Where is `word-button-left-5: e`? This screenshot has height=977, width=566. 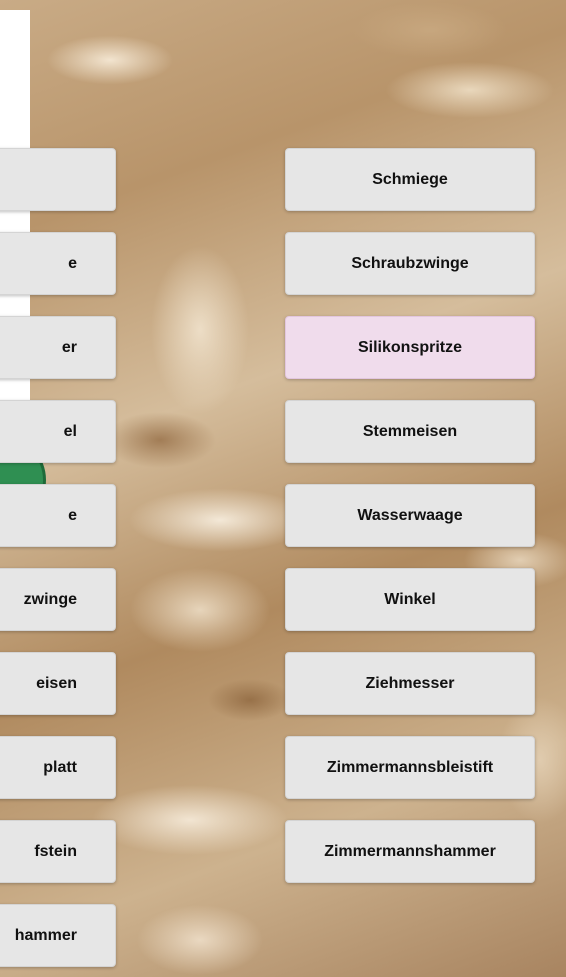
word-button-left-5: e is located at coordinates (58, 515).